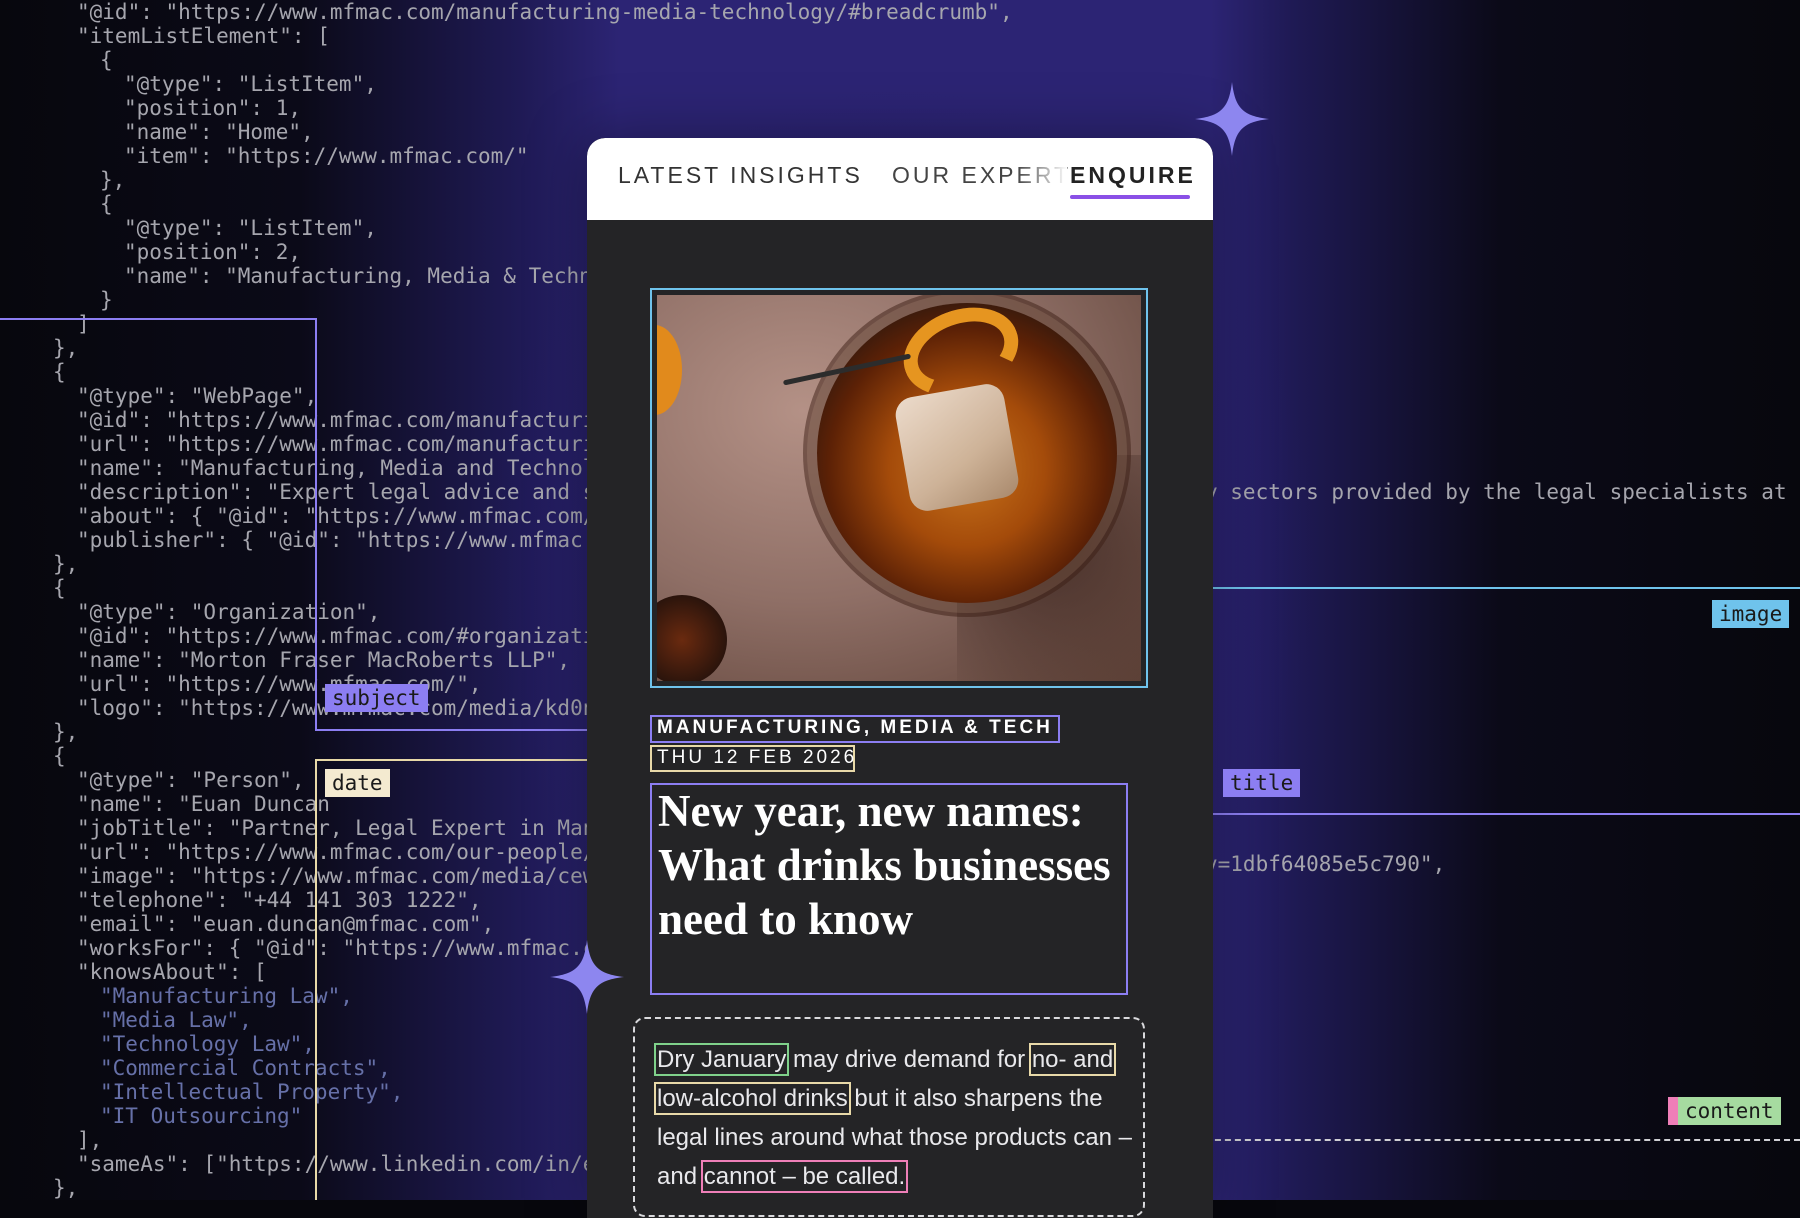  Describe the element at coordinates (226, 996) in the screenshot. I see `code-line: "Manufacturing Law",` at that location.